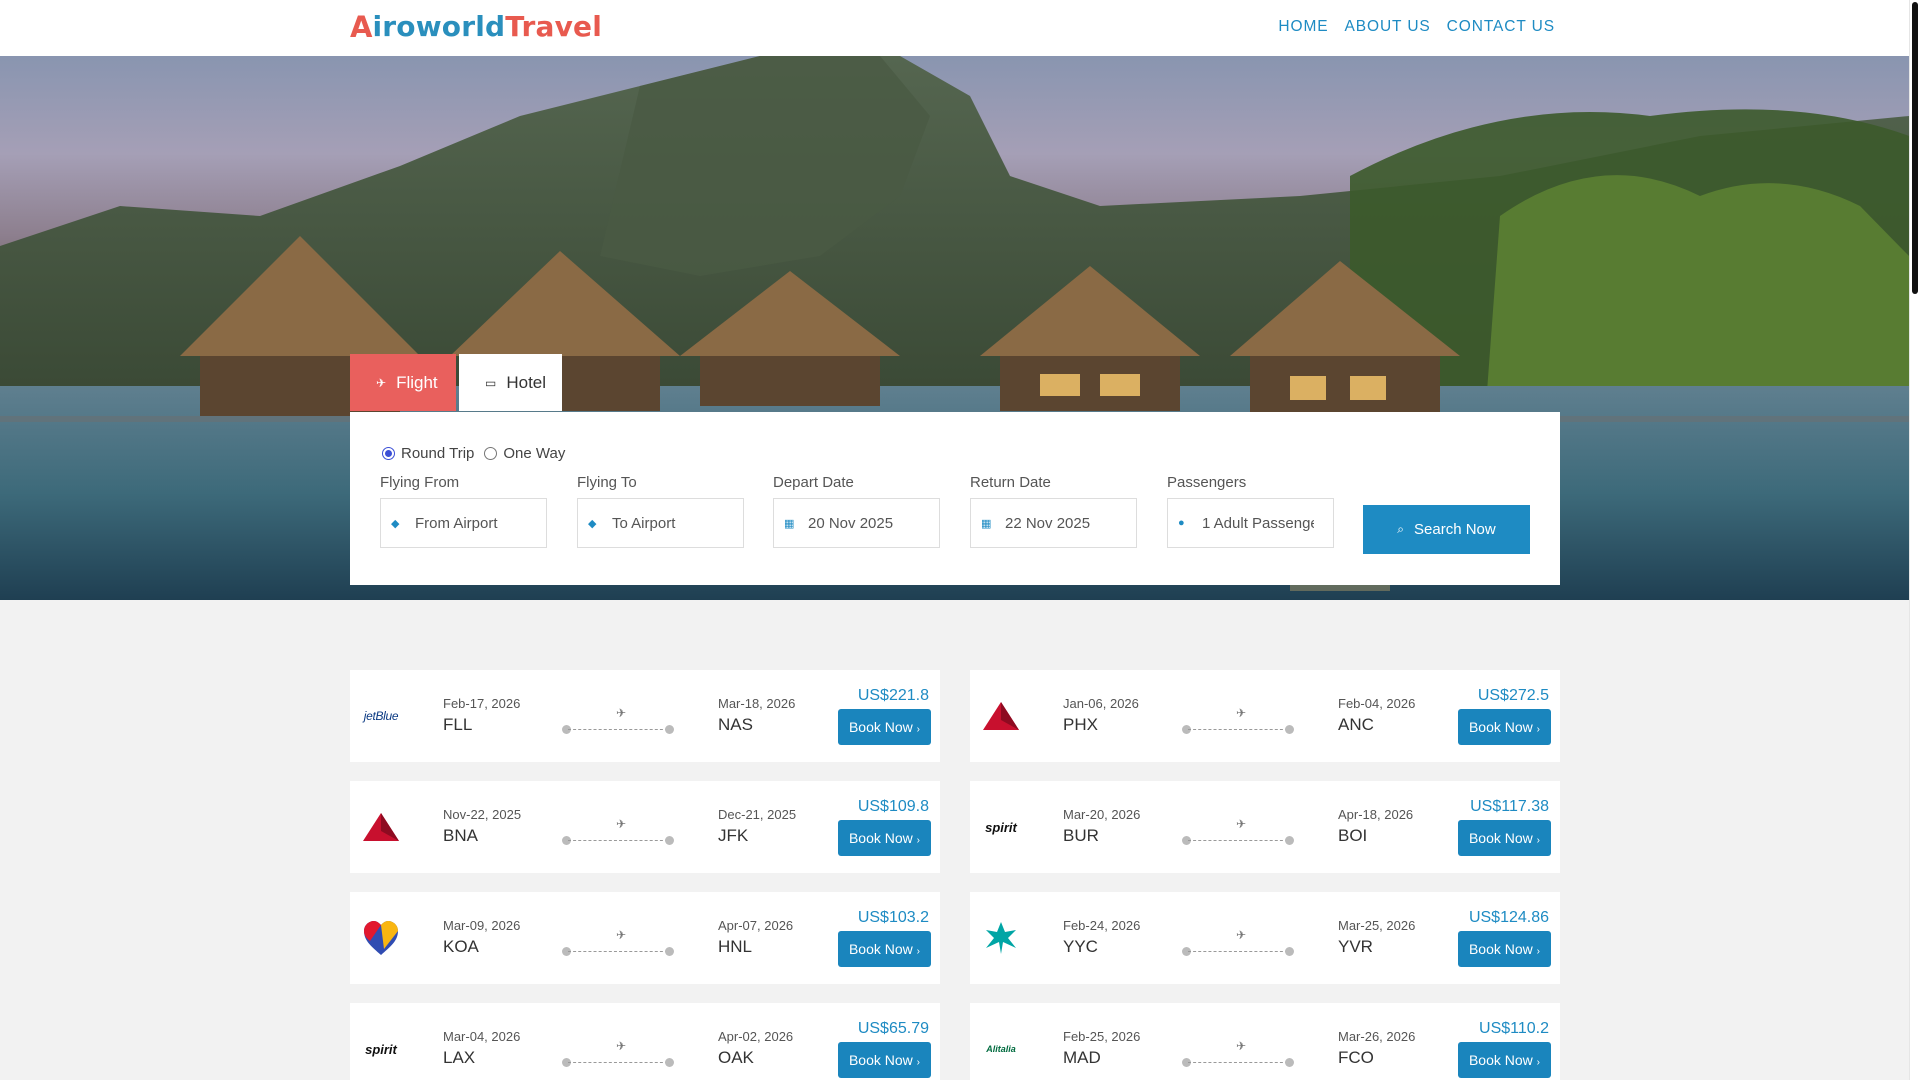  I want to click on tab-hotel: ▭ Hotel, so click(510, 382).